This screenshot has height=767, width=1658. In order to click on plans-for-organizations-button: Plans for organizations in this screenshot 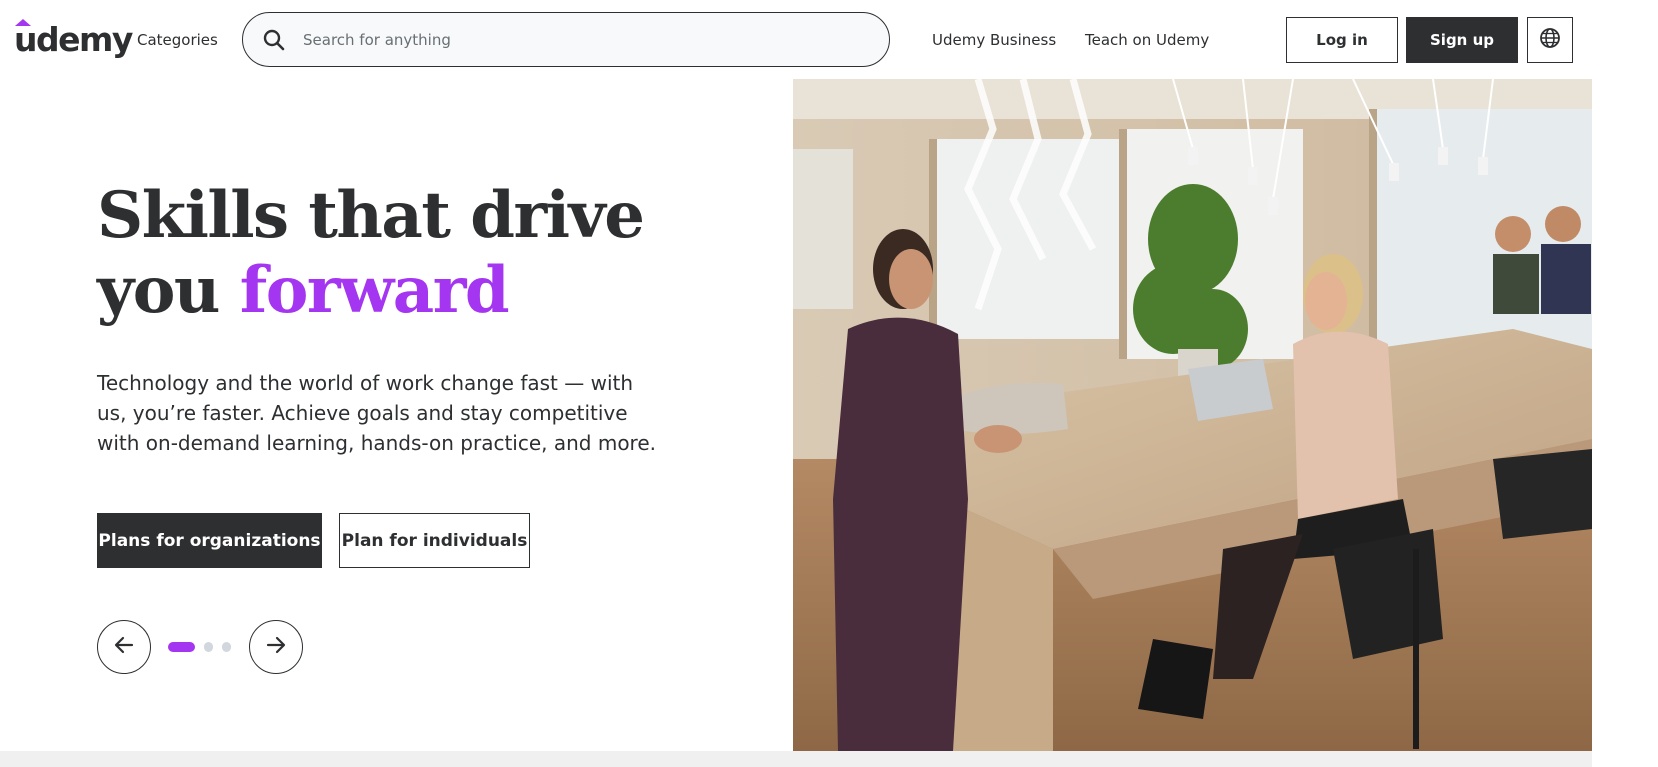, I will do `click(209, 540)`.